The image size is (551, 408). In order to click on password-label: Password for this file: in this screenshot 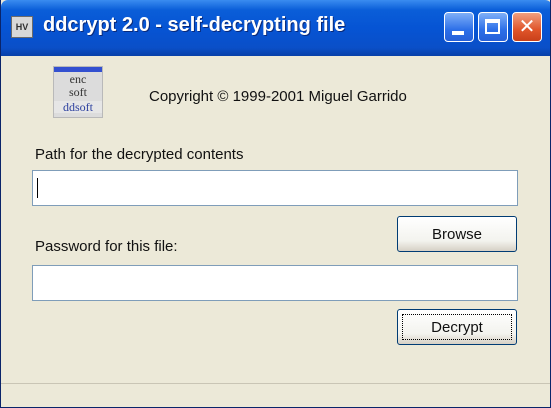, I will do `click(106, 246)`.